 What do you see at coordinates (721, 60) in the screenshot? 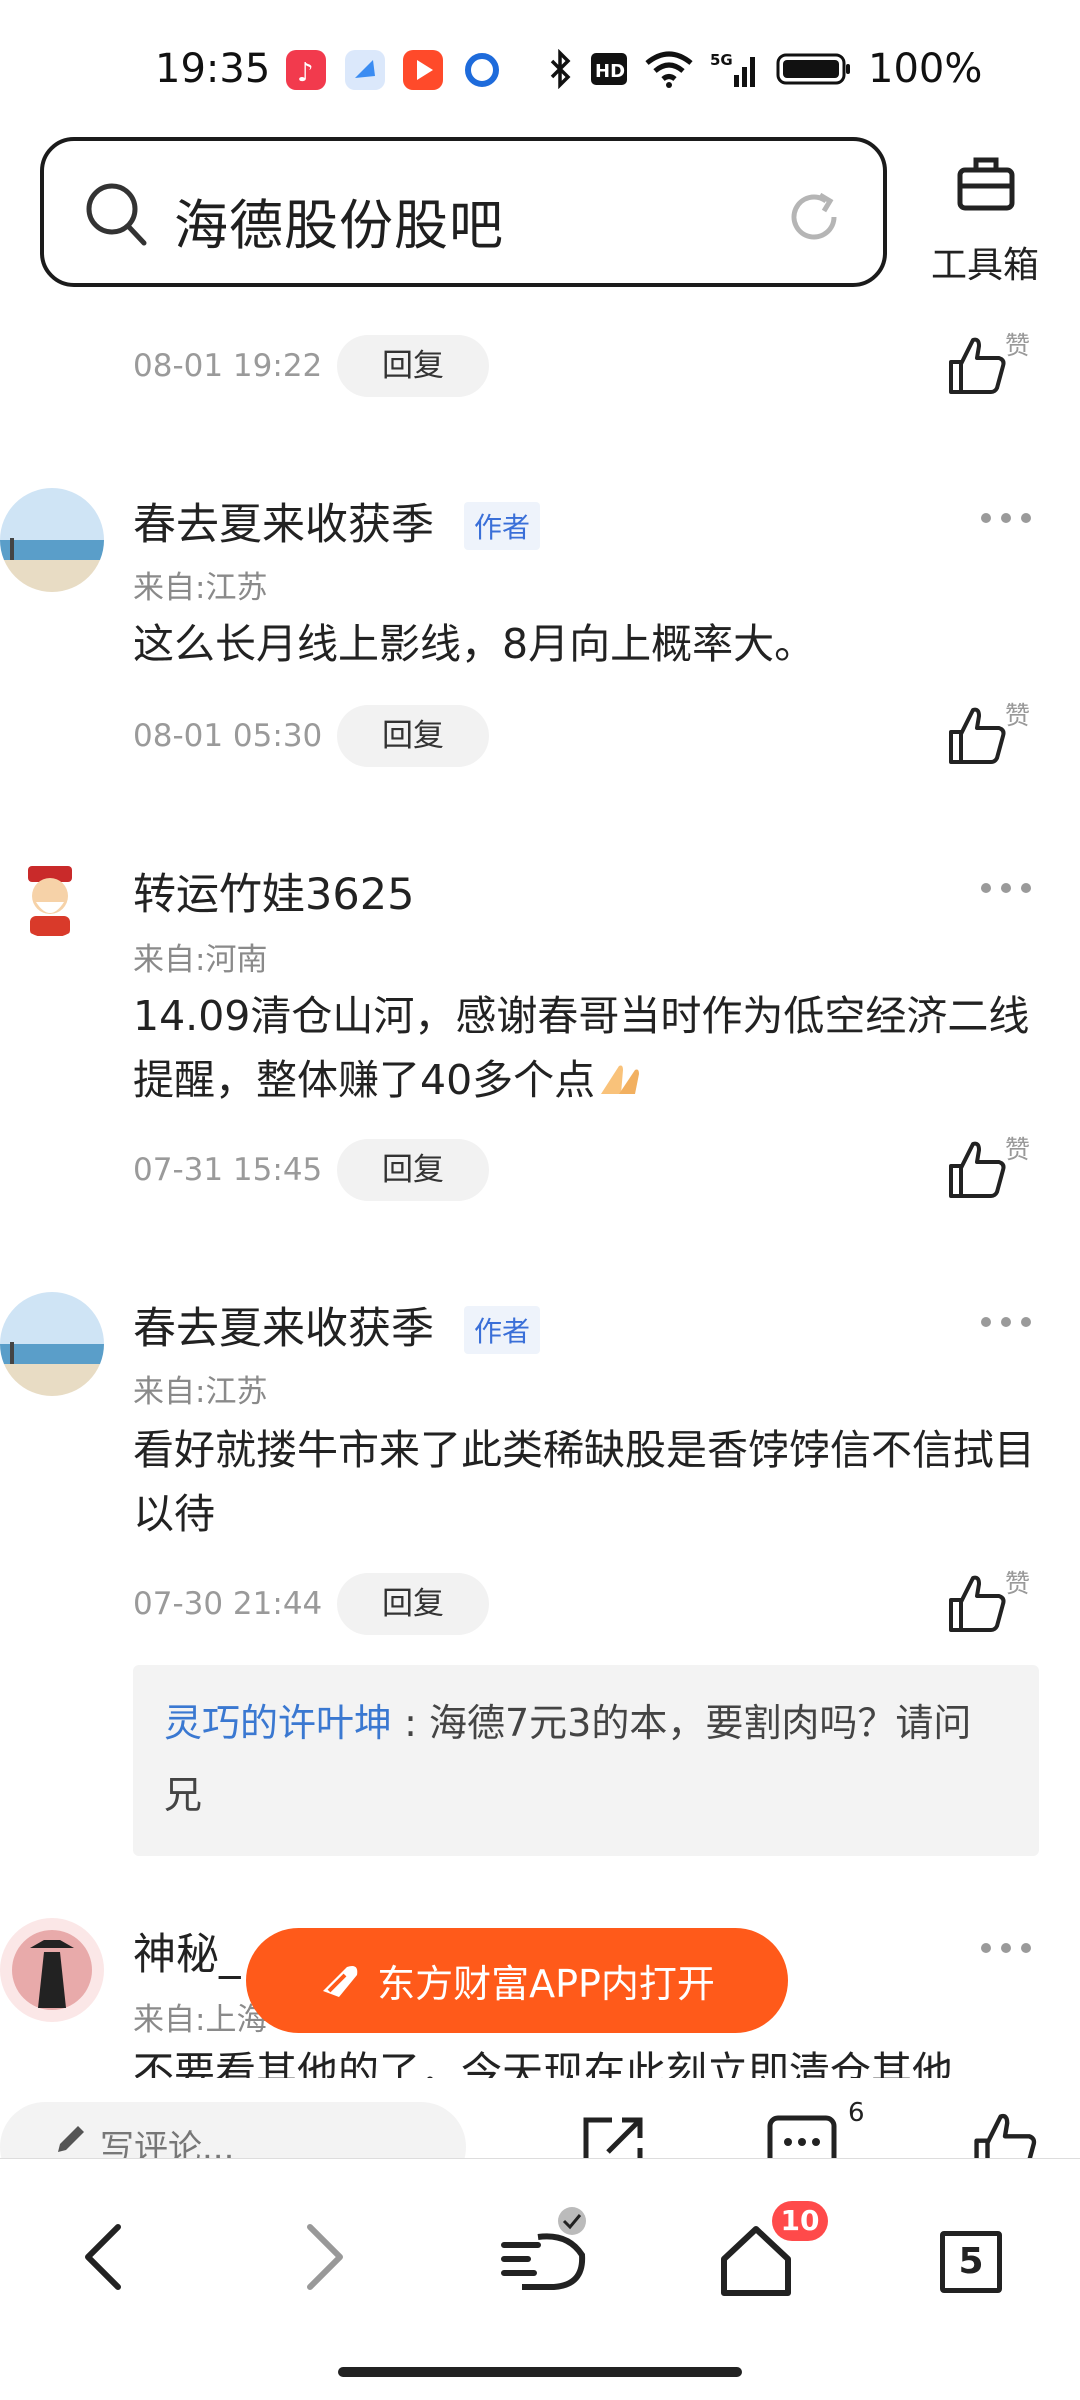
I see `svg-text: 5G` at bounding box center [721, 60].